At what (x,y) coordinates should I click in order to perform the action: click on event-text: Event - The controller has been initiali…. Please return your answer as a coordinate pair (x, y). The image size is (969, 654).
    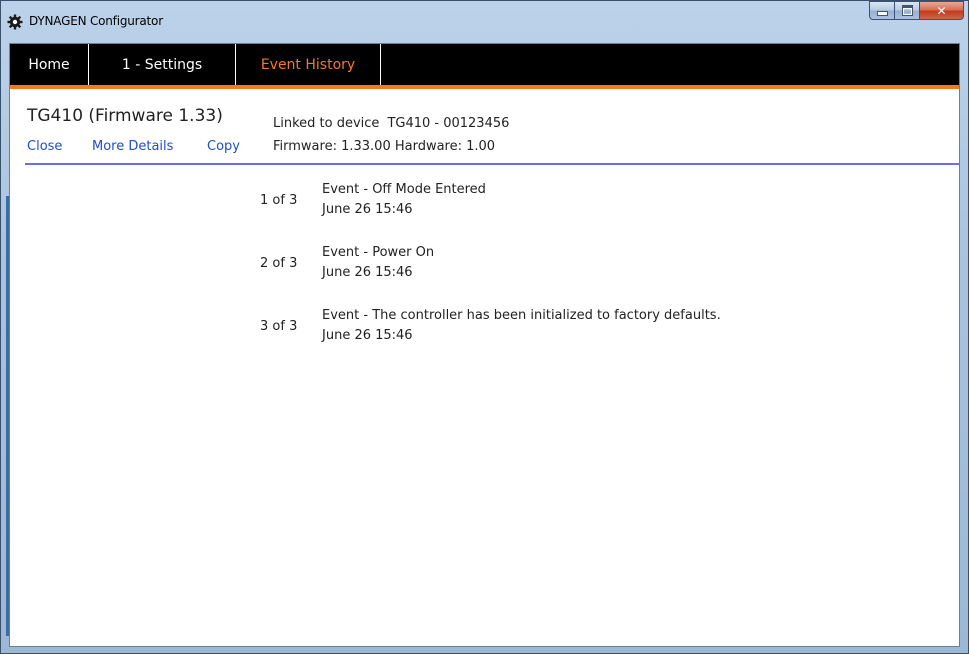
    Looking at the image, I should click on (521, 315).